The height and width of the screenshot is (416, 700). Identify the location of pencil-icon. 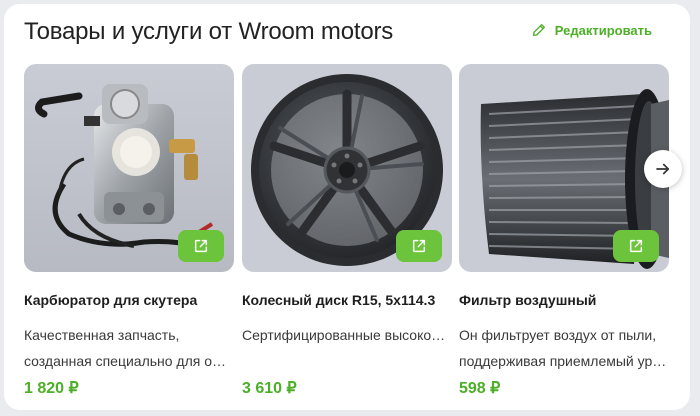
(538, 30).